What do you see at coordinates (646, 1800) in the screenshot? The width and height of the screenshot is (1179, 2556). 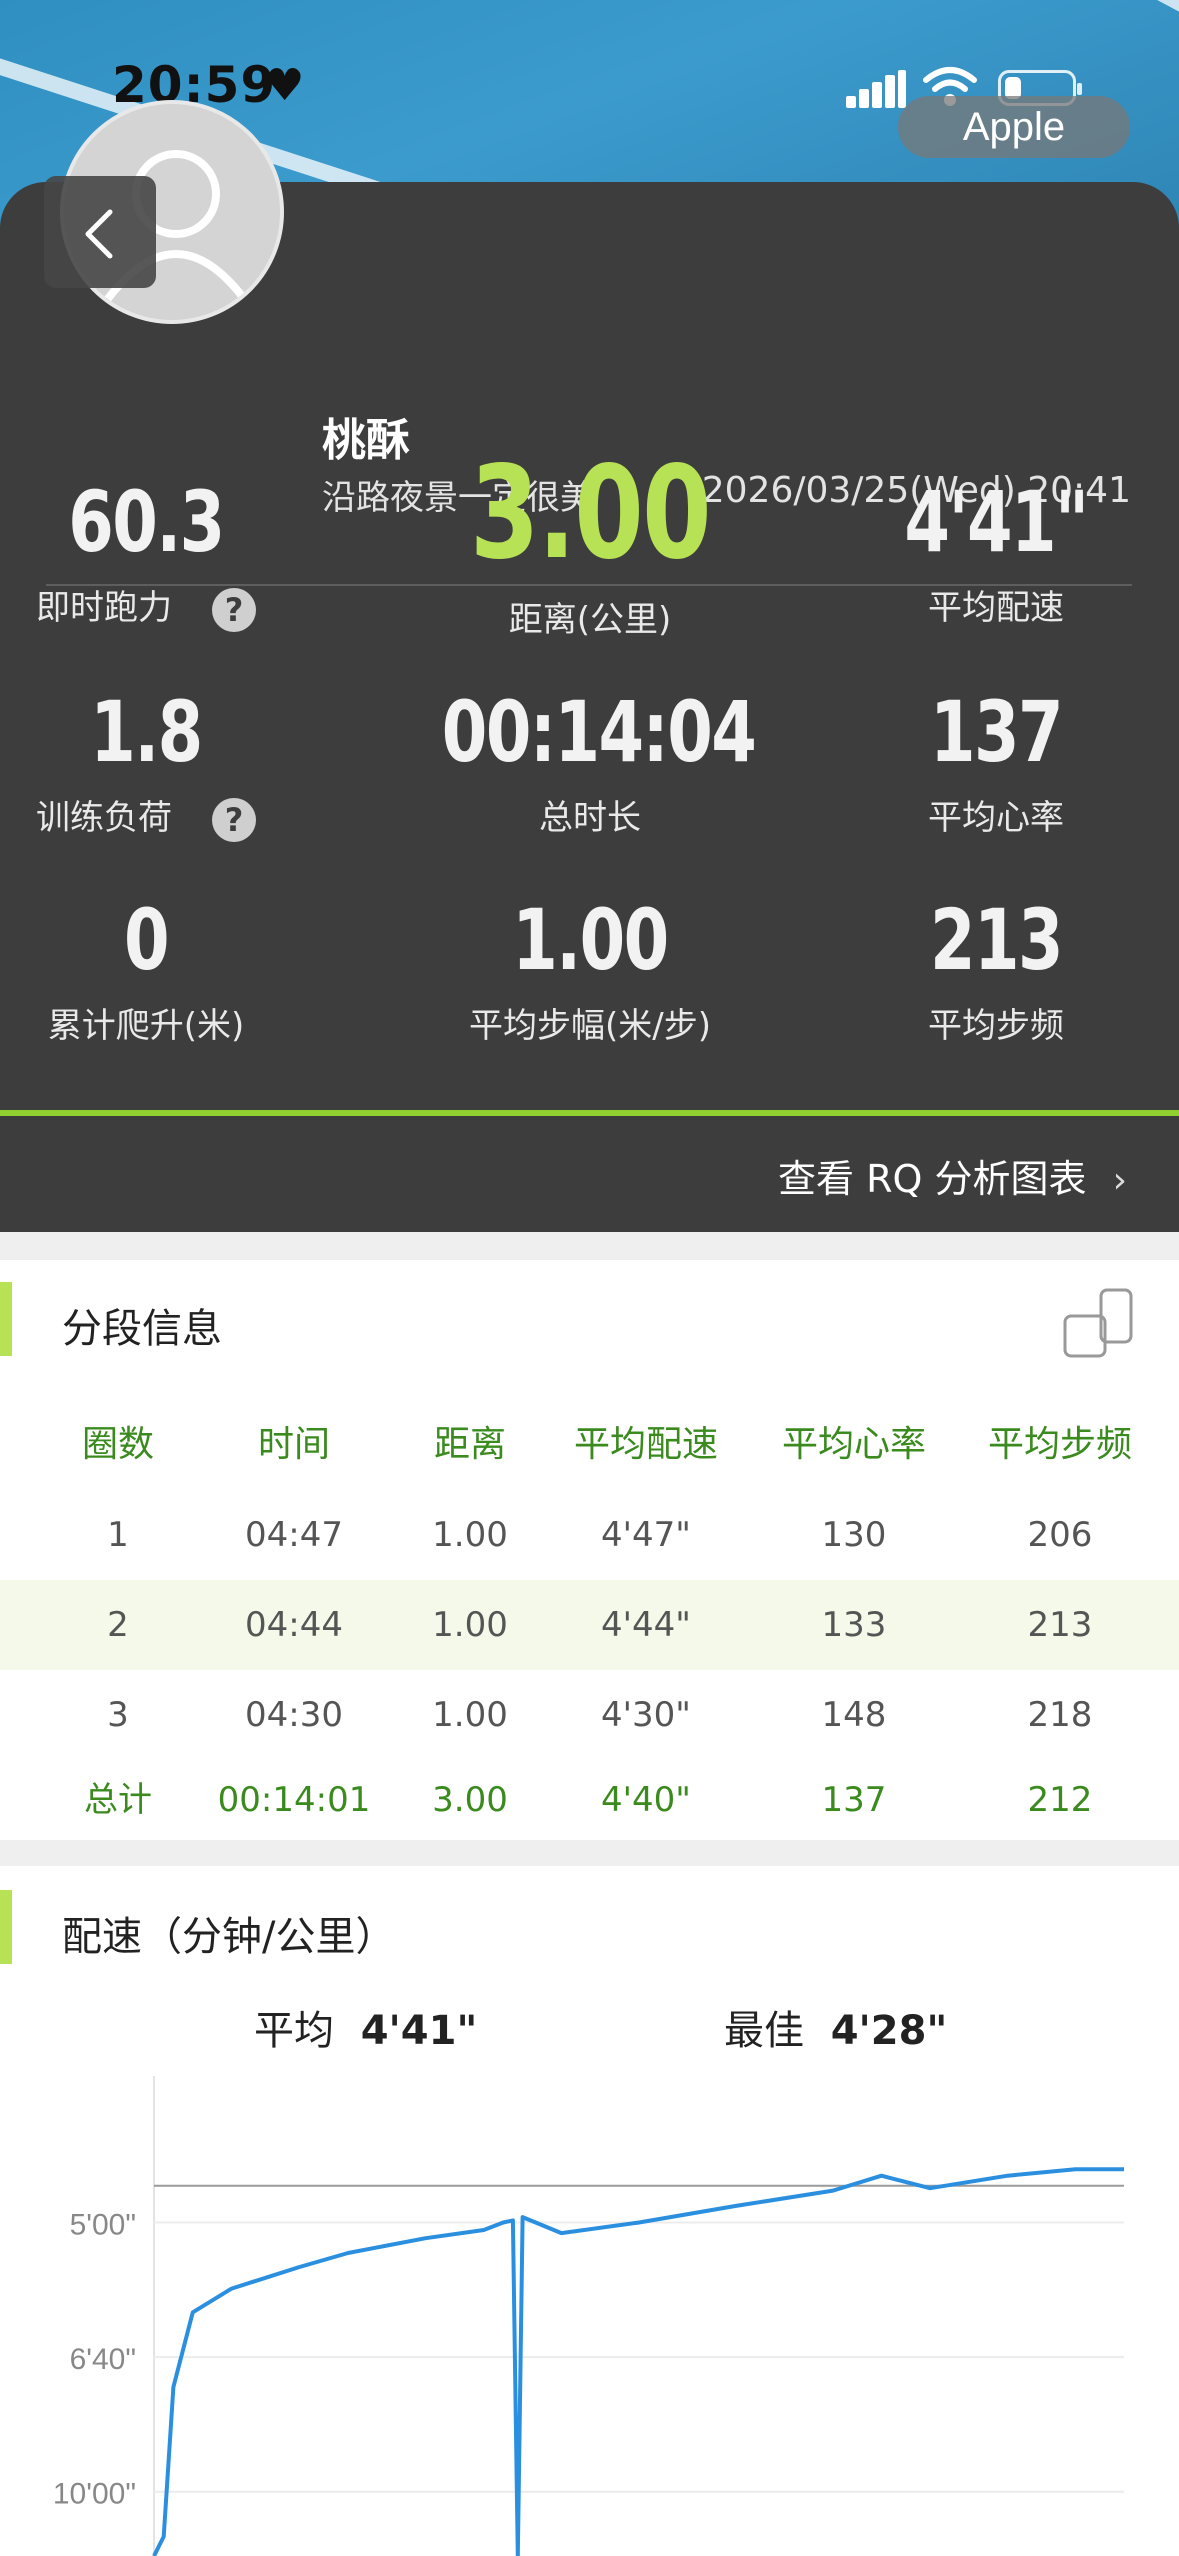 I see `cell: 4'40"` at bounding box center [646, 1800].